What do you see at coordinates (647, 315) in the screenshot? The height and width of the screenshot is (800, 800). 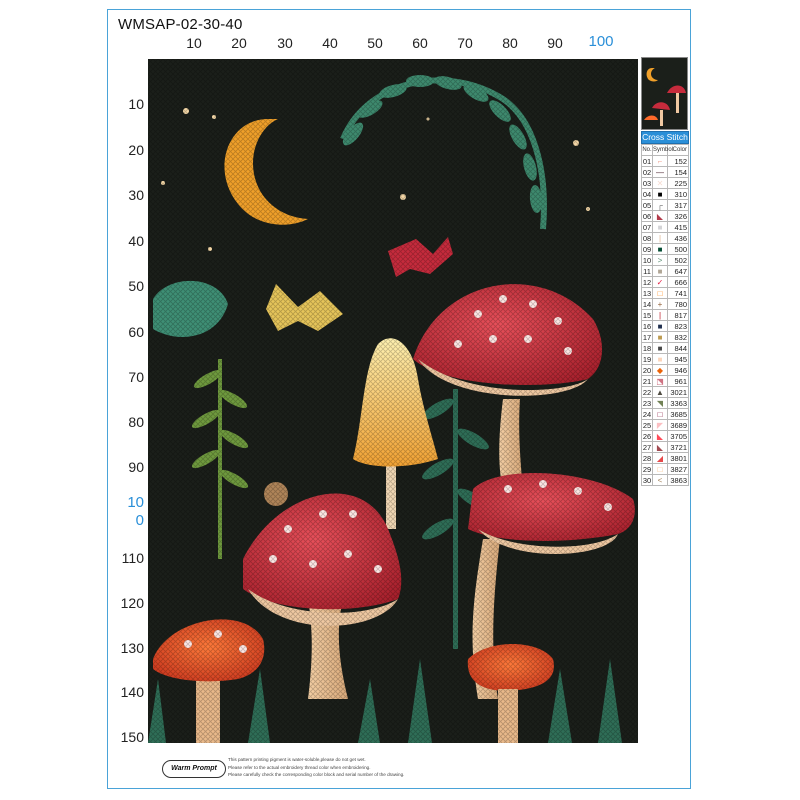 I see `legend-row-number: 15` at bounding box center [647, 315].